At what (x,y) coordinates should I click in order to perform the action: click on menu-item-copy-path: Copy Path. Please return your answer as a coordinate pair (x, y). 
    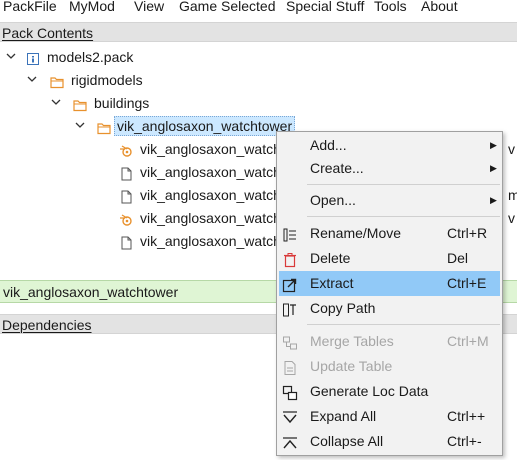
    Looking at the image, I should click on (389, 308).